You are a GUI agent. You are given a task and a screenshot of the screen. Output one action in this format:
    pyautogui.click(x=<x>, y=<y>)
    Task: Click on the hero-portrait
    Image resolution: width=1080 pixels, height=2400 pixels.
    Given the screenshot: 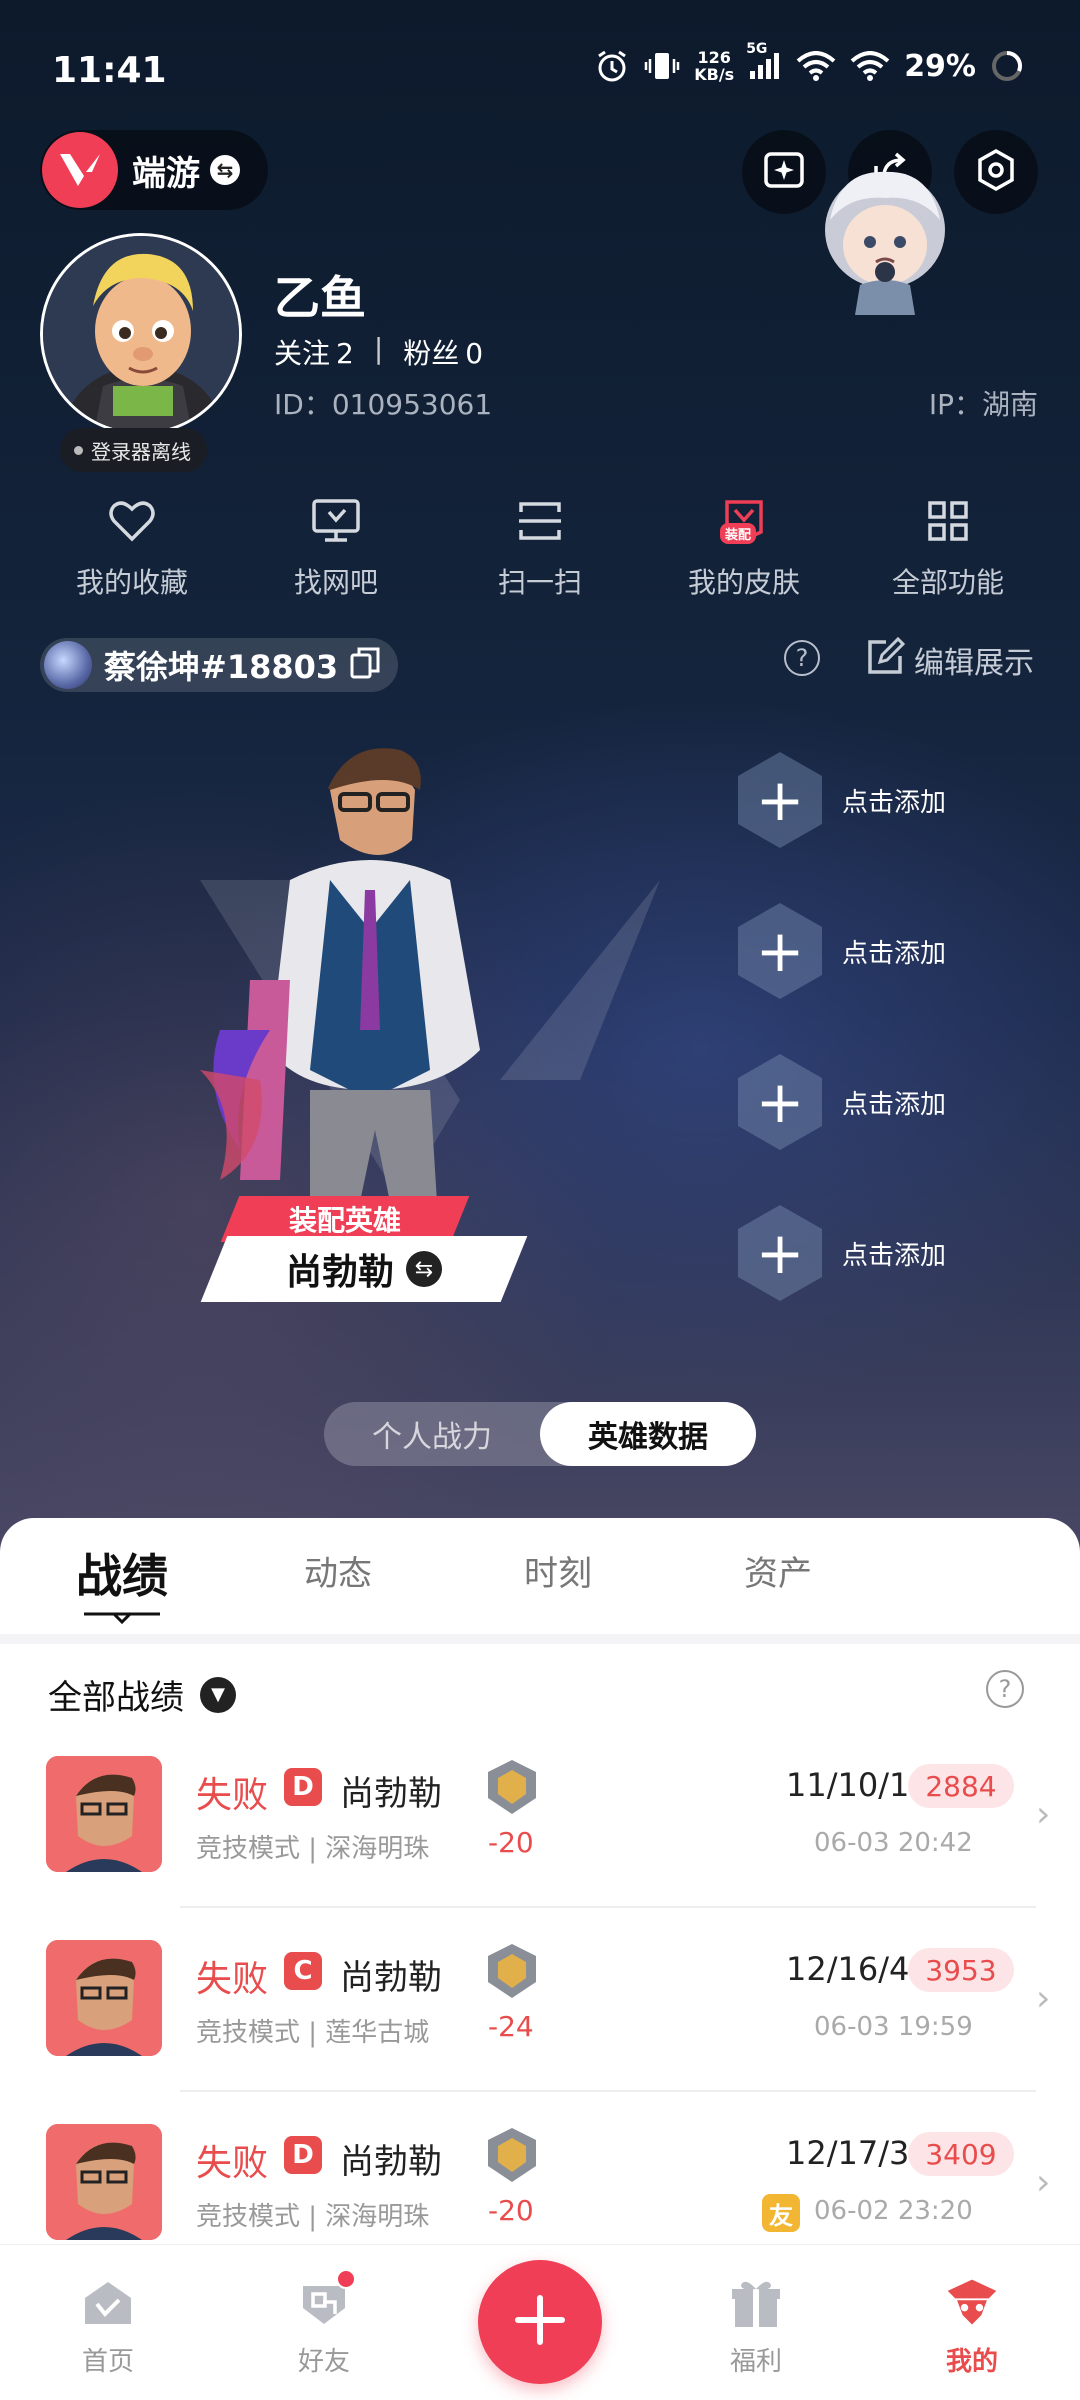 What is the action you would take?
    pyautogui.click(x=370, y=1000)
    